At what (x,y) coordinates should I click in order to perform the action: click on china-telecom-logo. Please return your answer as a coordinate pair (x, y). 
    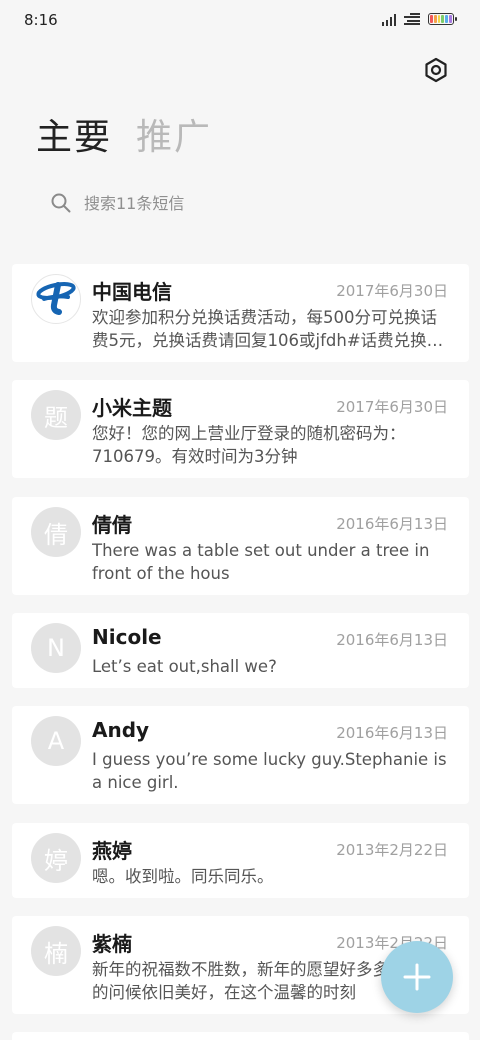
    Looking at the image, I should click on (56, 299).